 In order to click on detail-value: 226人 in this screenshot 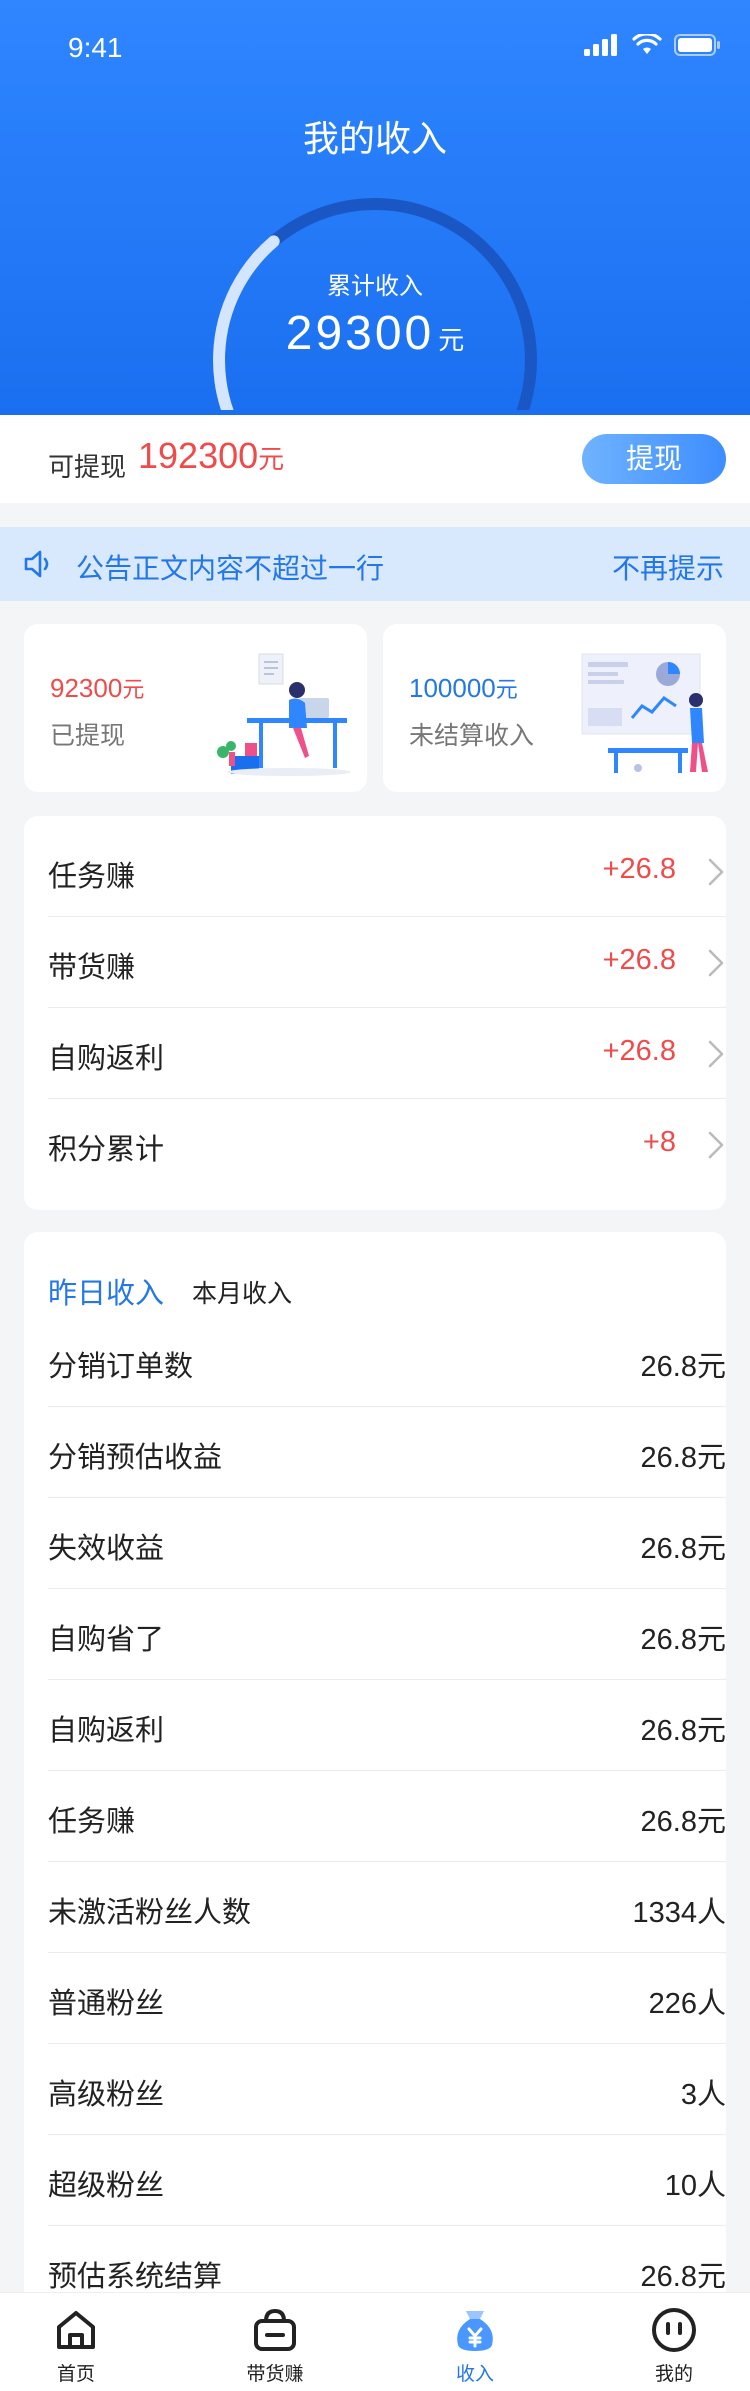, I will do `click(687, 2004)`.